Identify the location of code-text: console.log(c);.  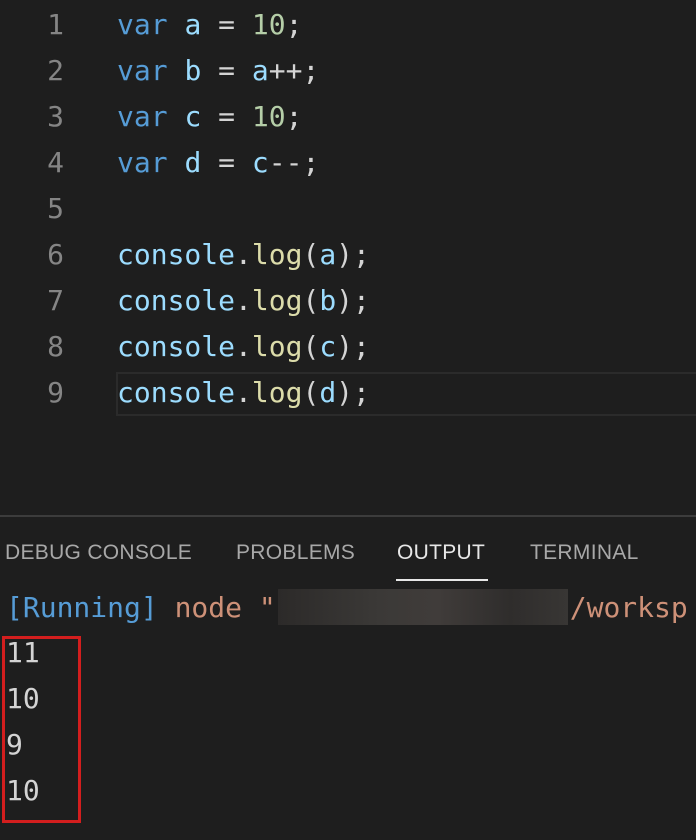
(243, 347).